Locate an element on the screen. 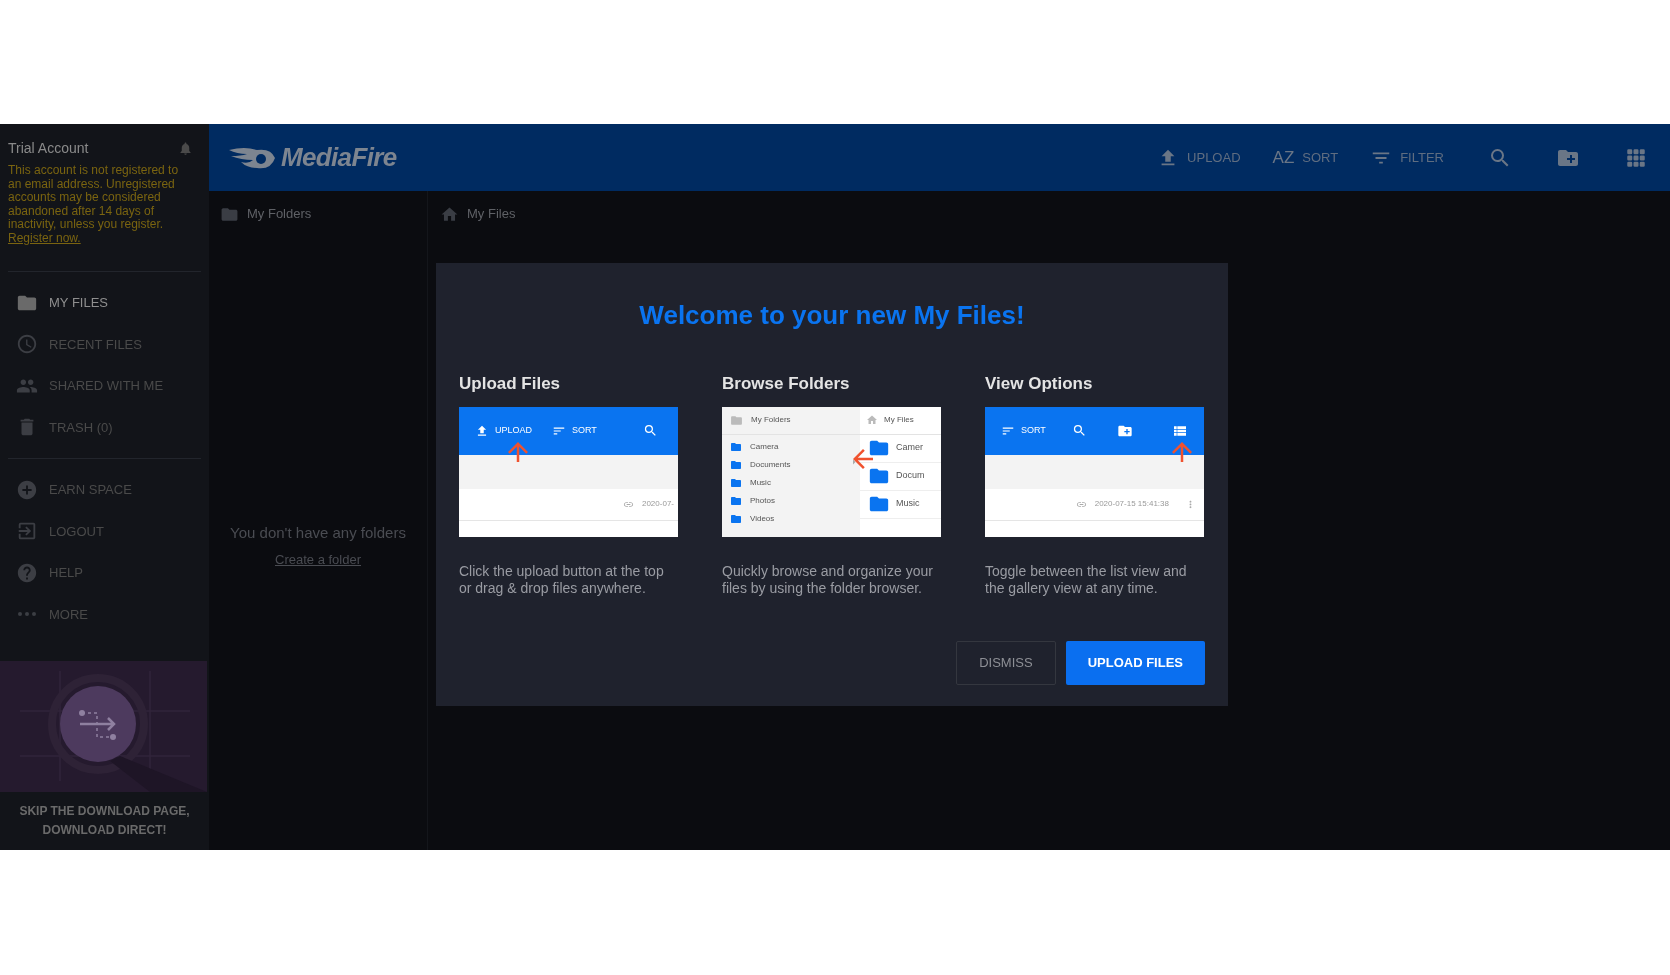 The height and width of the screenshot is (975, 1670). nav-item: LOGOUT is located at coordinates (104, 531).